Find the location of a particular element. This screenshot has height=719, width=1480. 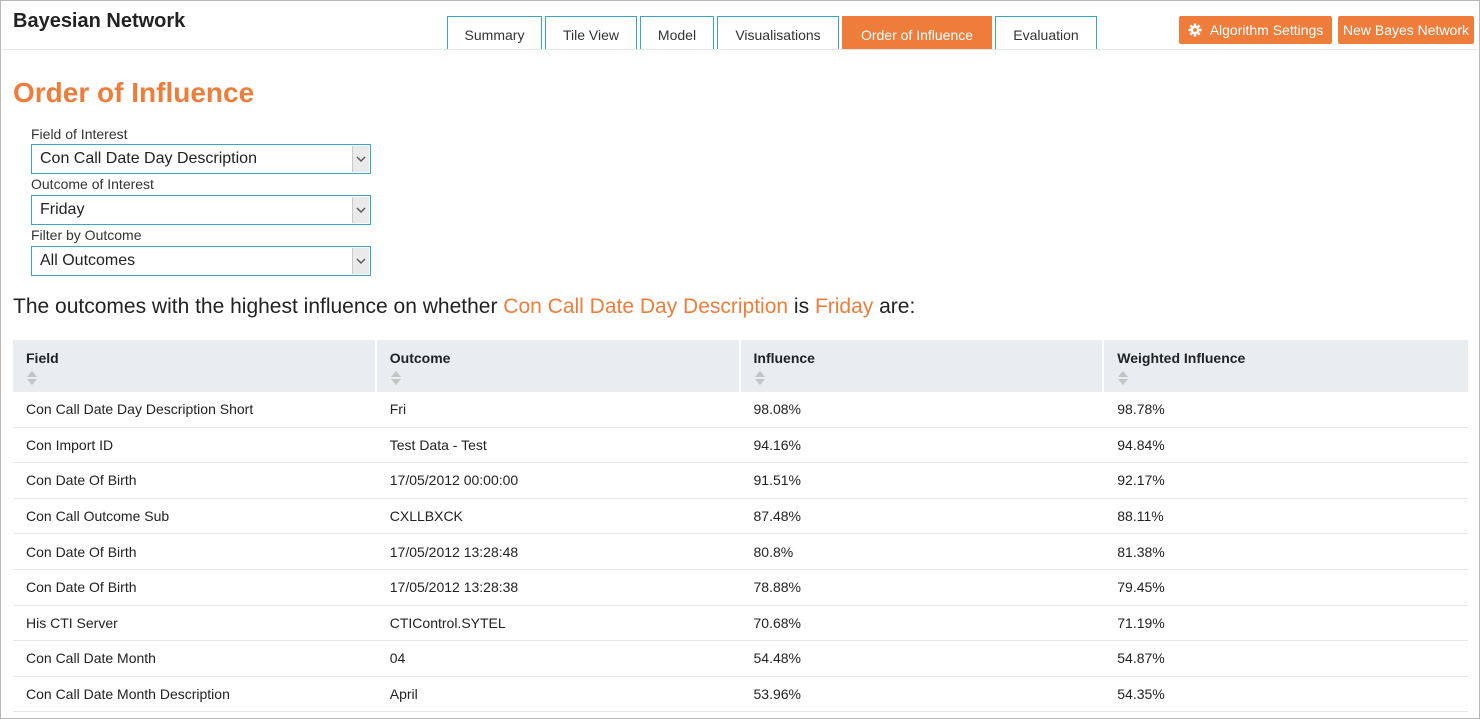

cell-field: Con Call Date Day Description Short is located at coordinates (140, 409).